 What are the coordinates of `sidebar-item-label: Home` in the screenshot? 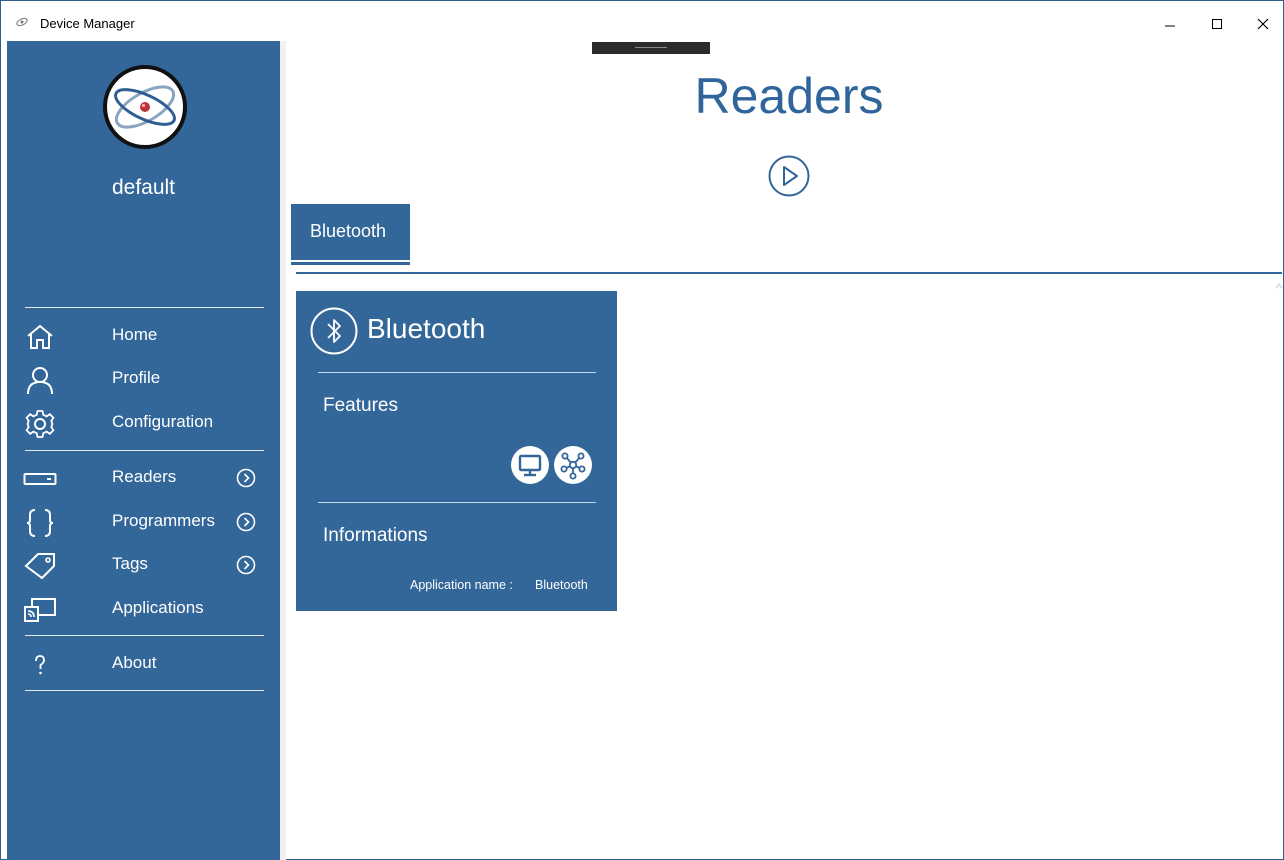 It's located at (135, 334).